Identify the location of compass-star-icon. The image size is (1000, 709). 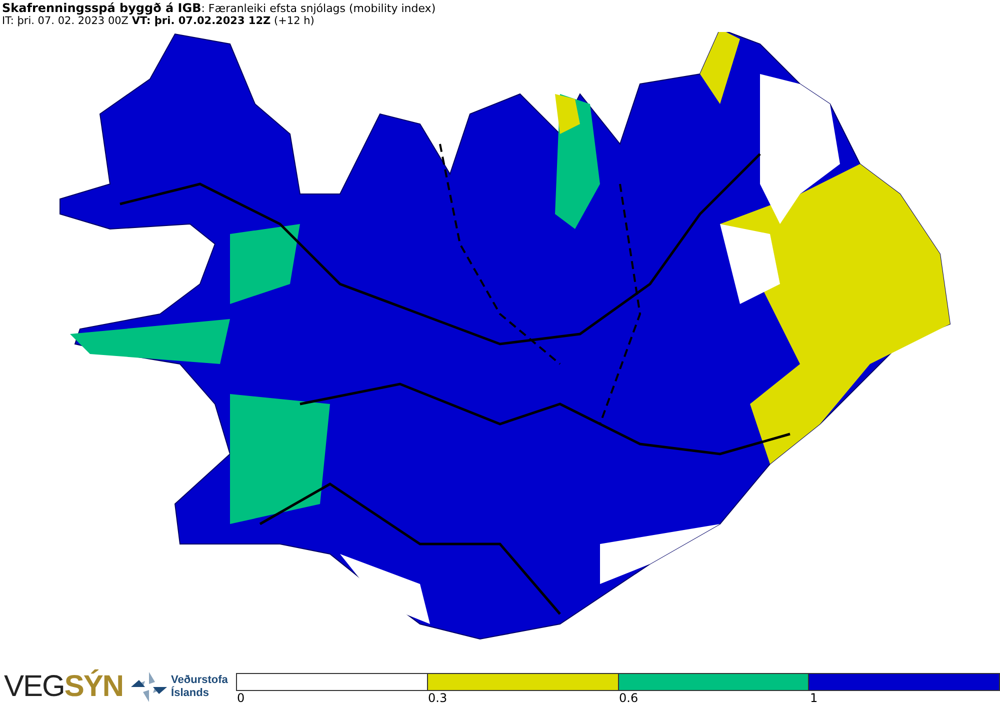
(149, 687).